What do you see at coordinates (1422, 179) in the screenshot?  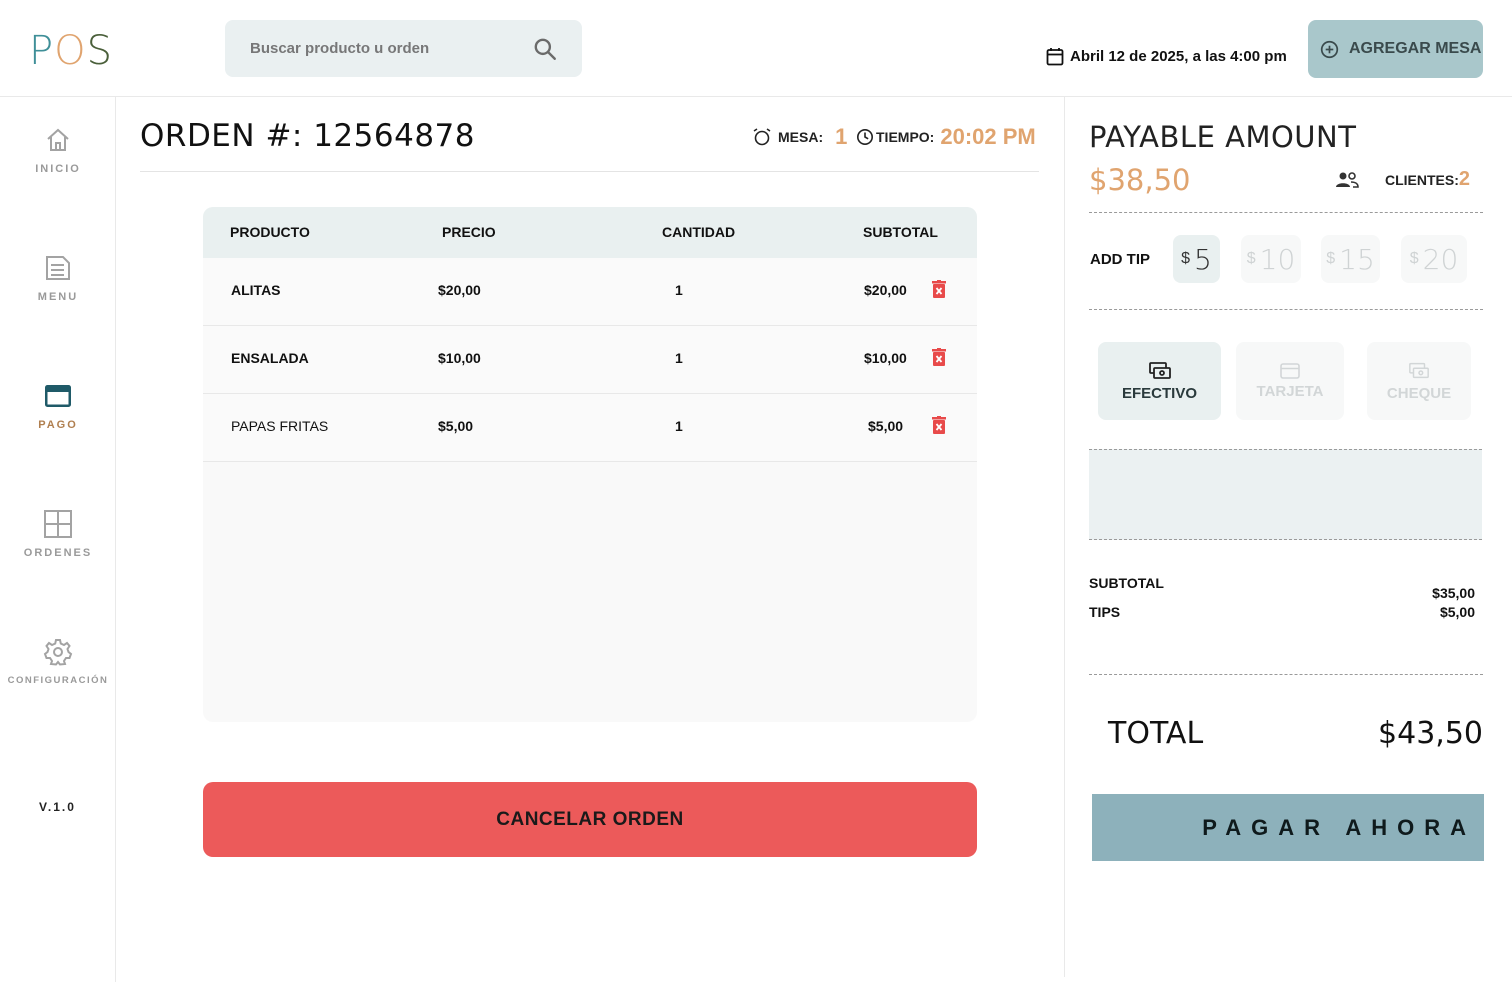 I see `clients-label: CLIENTES:` at bounding box center [1422, 179].